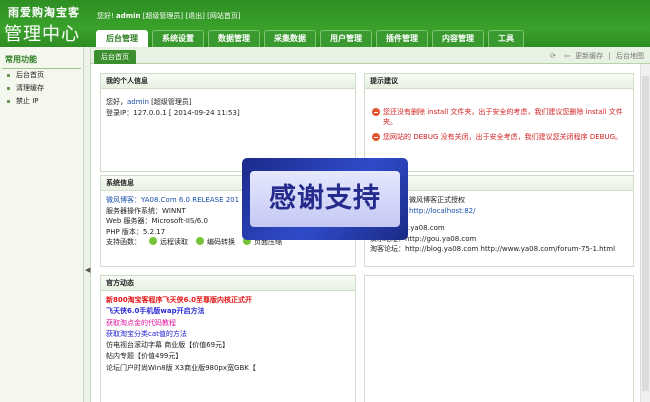  What do you see at coordinates (223, 16) in the screenshot?
I see `site-home-link: [网站首页]` at bounding box center [223, 16].